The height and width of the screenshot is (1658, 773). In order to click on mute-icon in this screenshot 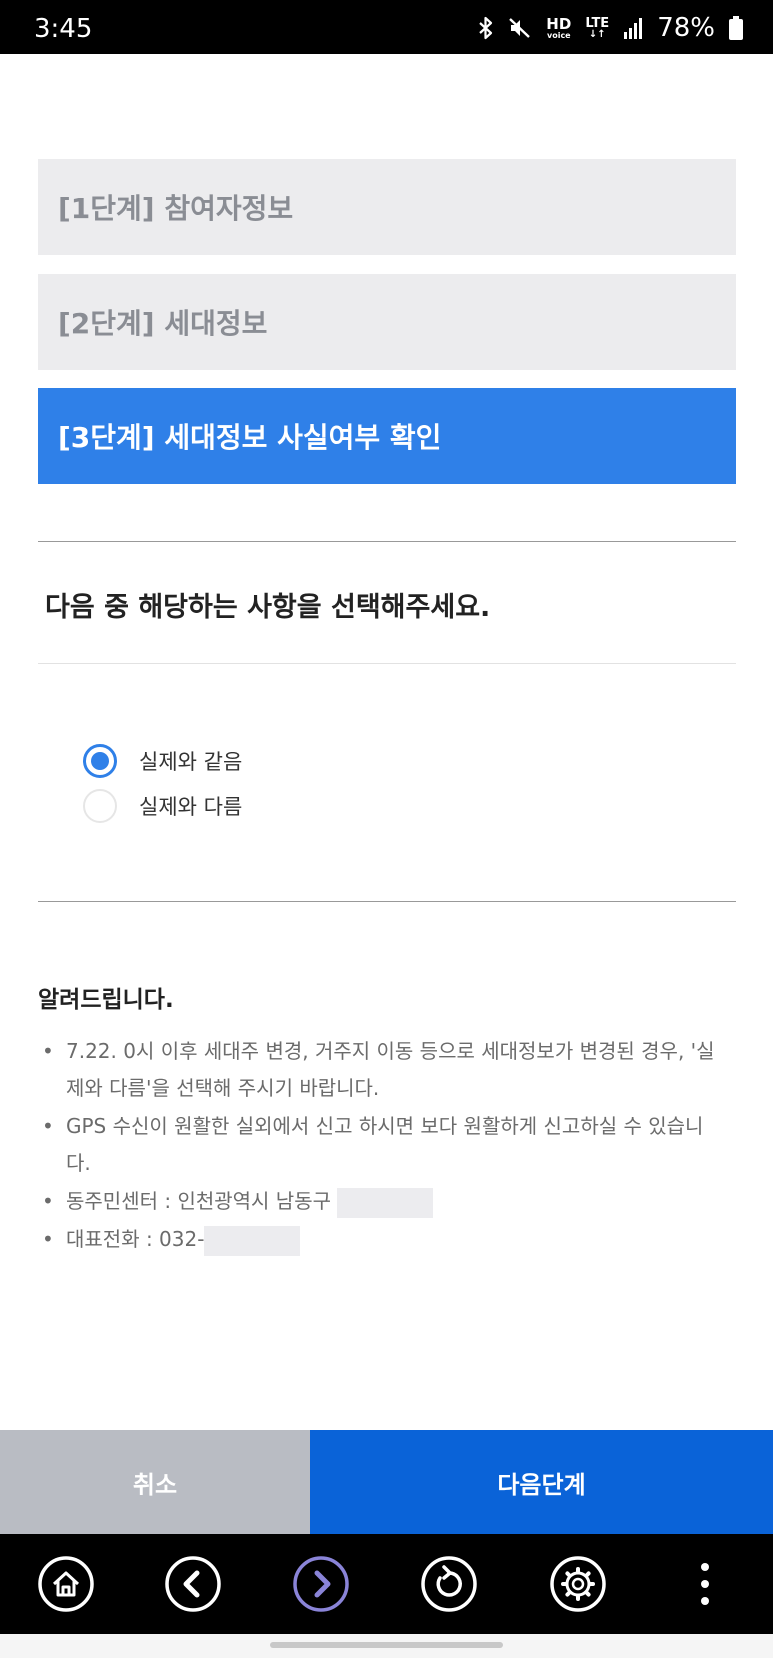, I will do `click(520, 28)`.